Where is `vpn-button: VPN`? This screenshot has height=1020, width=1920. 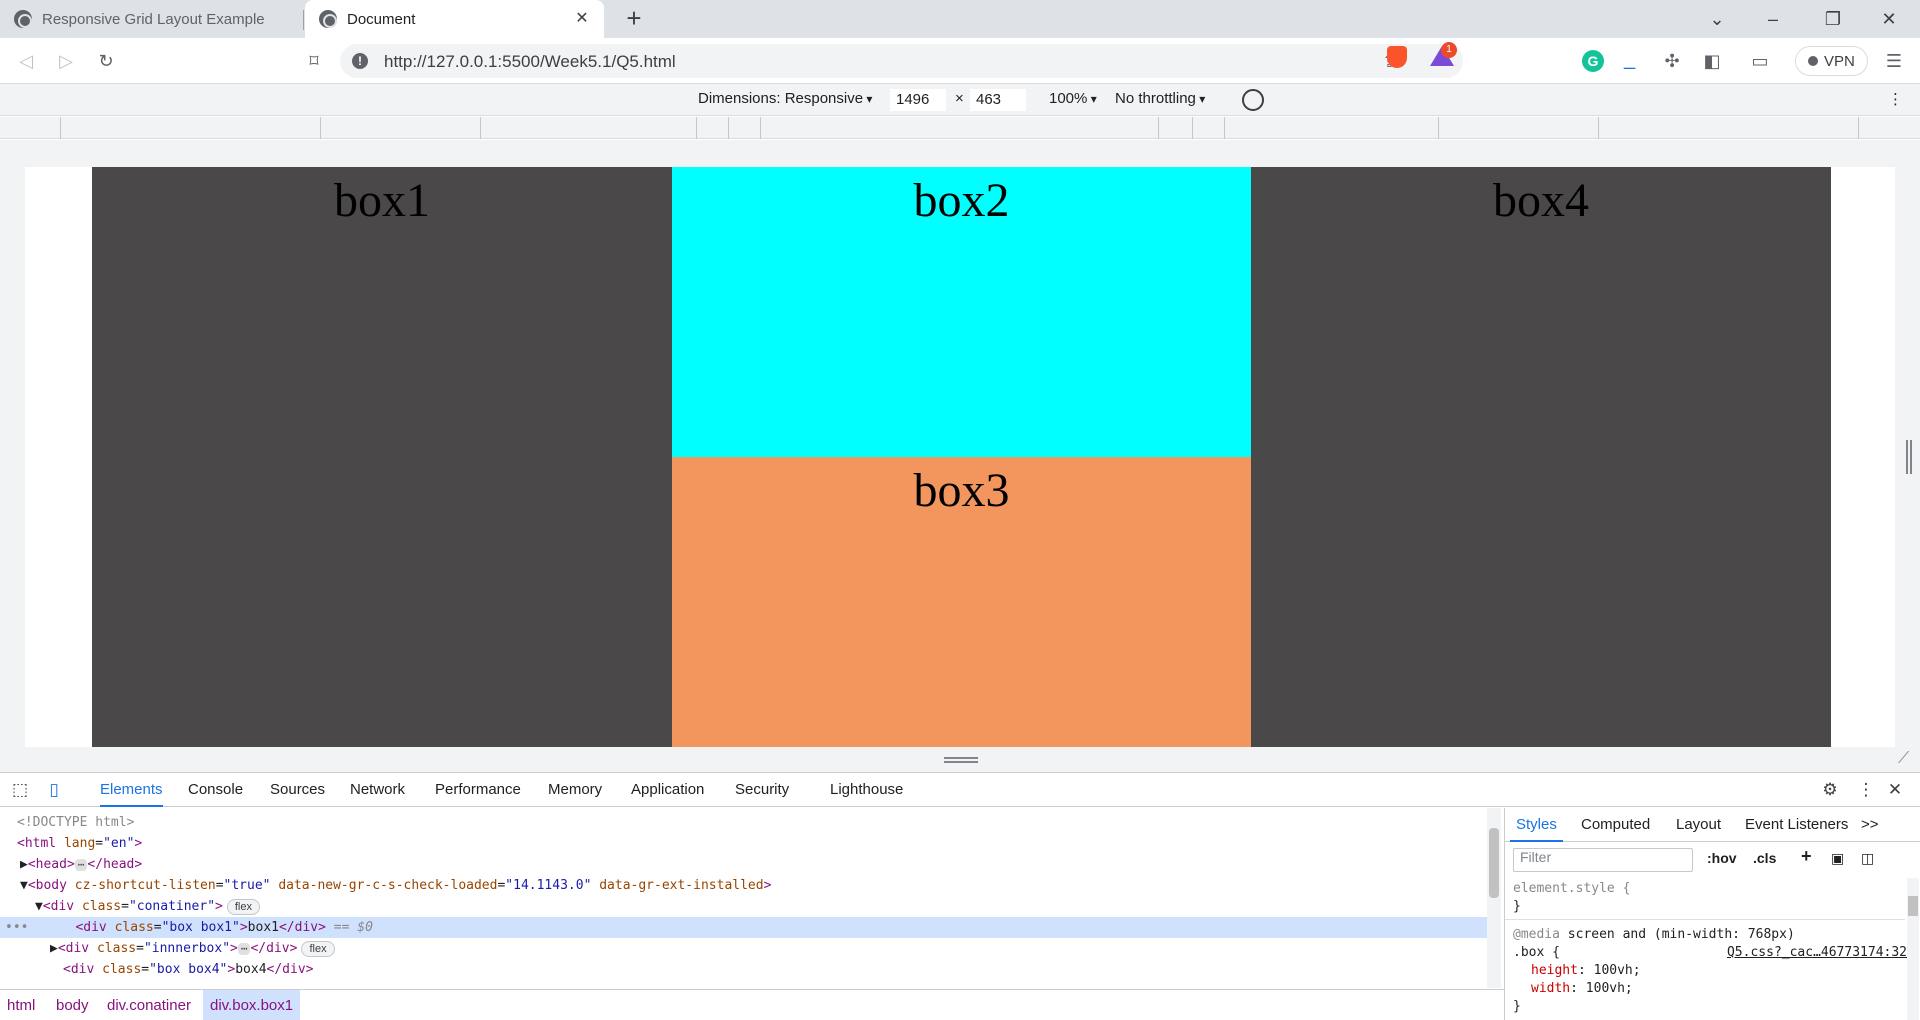 vpn-button: VPN is located at coordinates (1831, 61).